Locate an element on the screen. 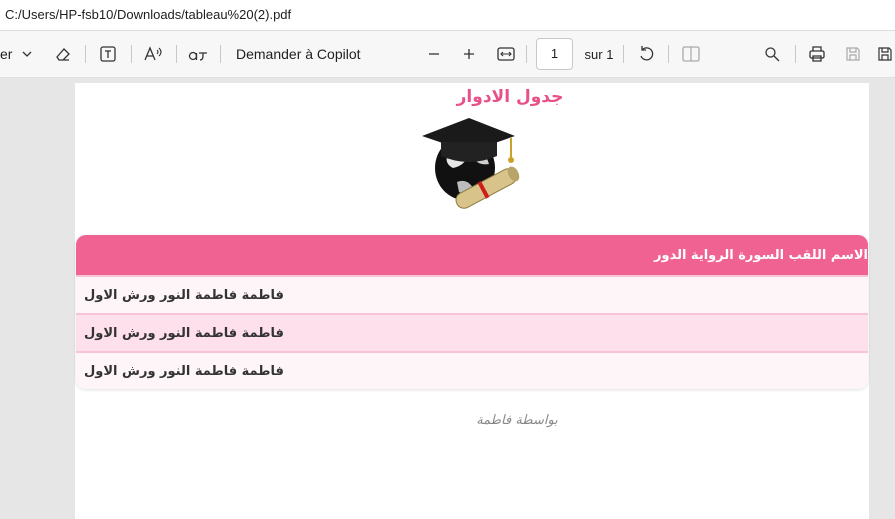  save-icon is located at coordinates (853, 54).